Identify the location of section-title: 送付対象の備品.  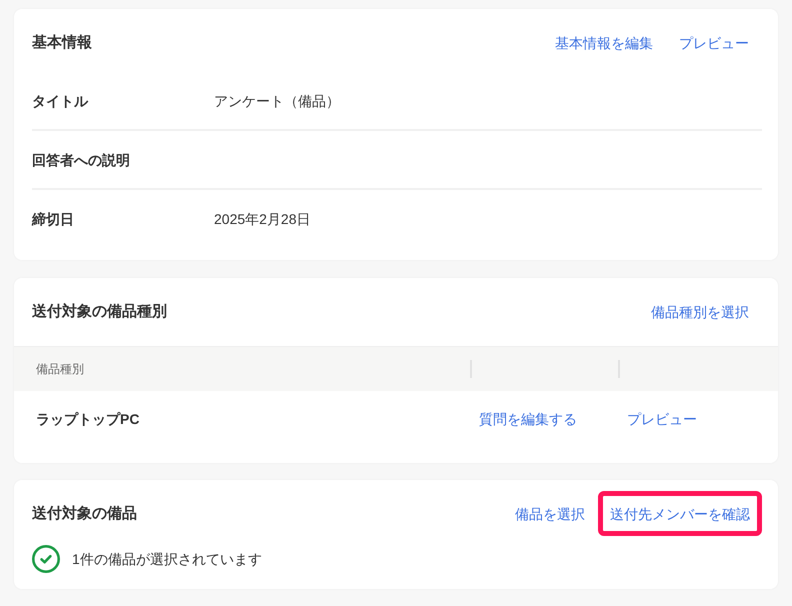
(84, 514).